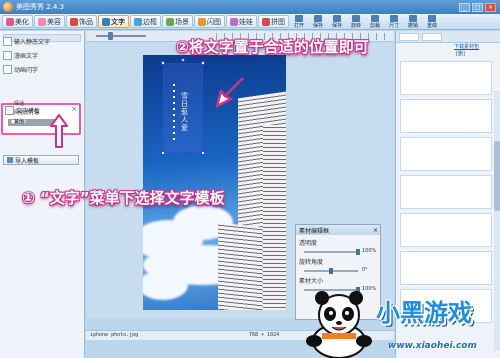  I want to click on image-dimensions: 768 × 1024, so click(264, 335).